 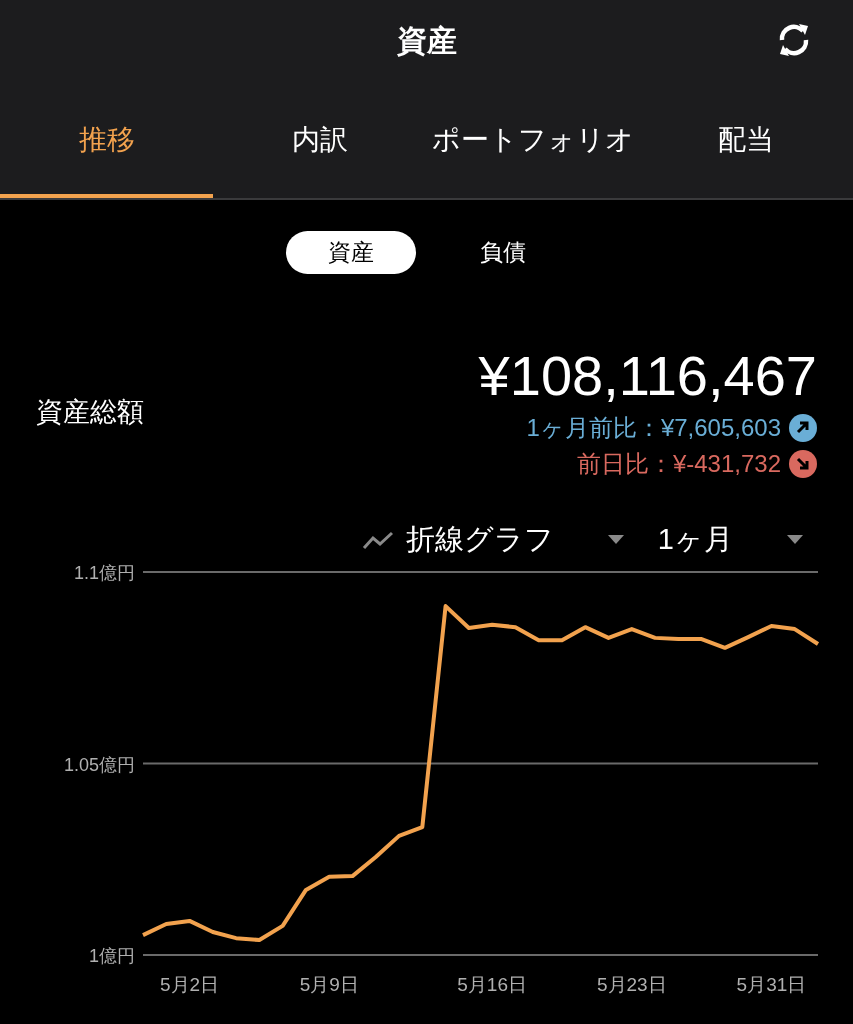 I want to click on segment-button: 資産, so click(x=350, y=252).